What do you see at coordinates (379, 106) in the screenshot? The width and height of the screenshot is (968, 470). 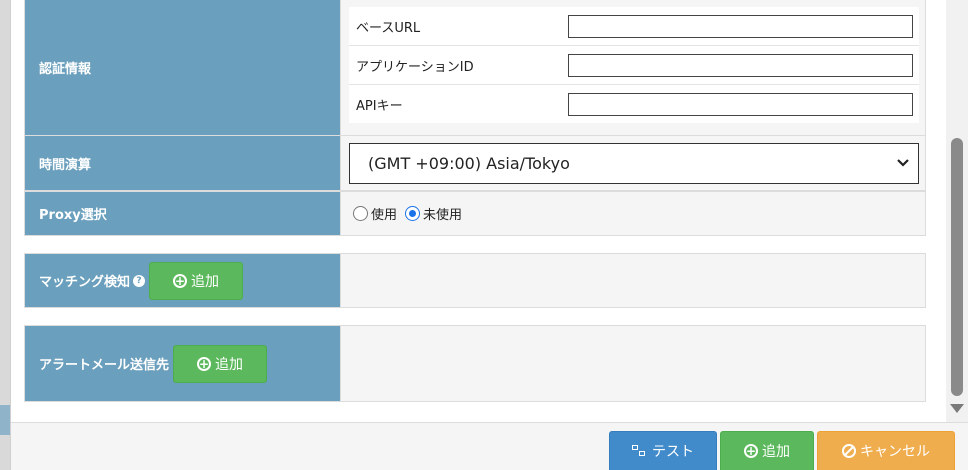 I see `api-key-label: APIキー` at bounding box center [379, 106].